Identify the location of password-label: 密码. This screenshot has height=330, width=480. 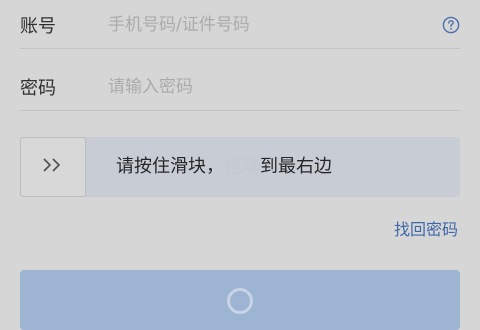
(38, 88).